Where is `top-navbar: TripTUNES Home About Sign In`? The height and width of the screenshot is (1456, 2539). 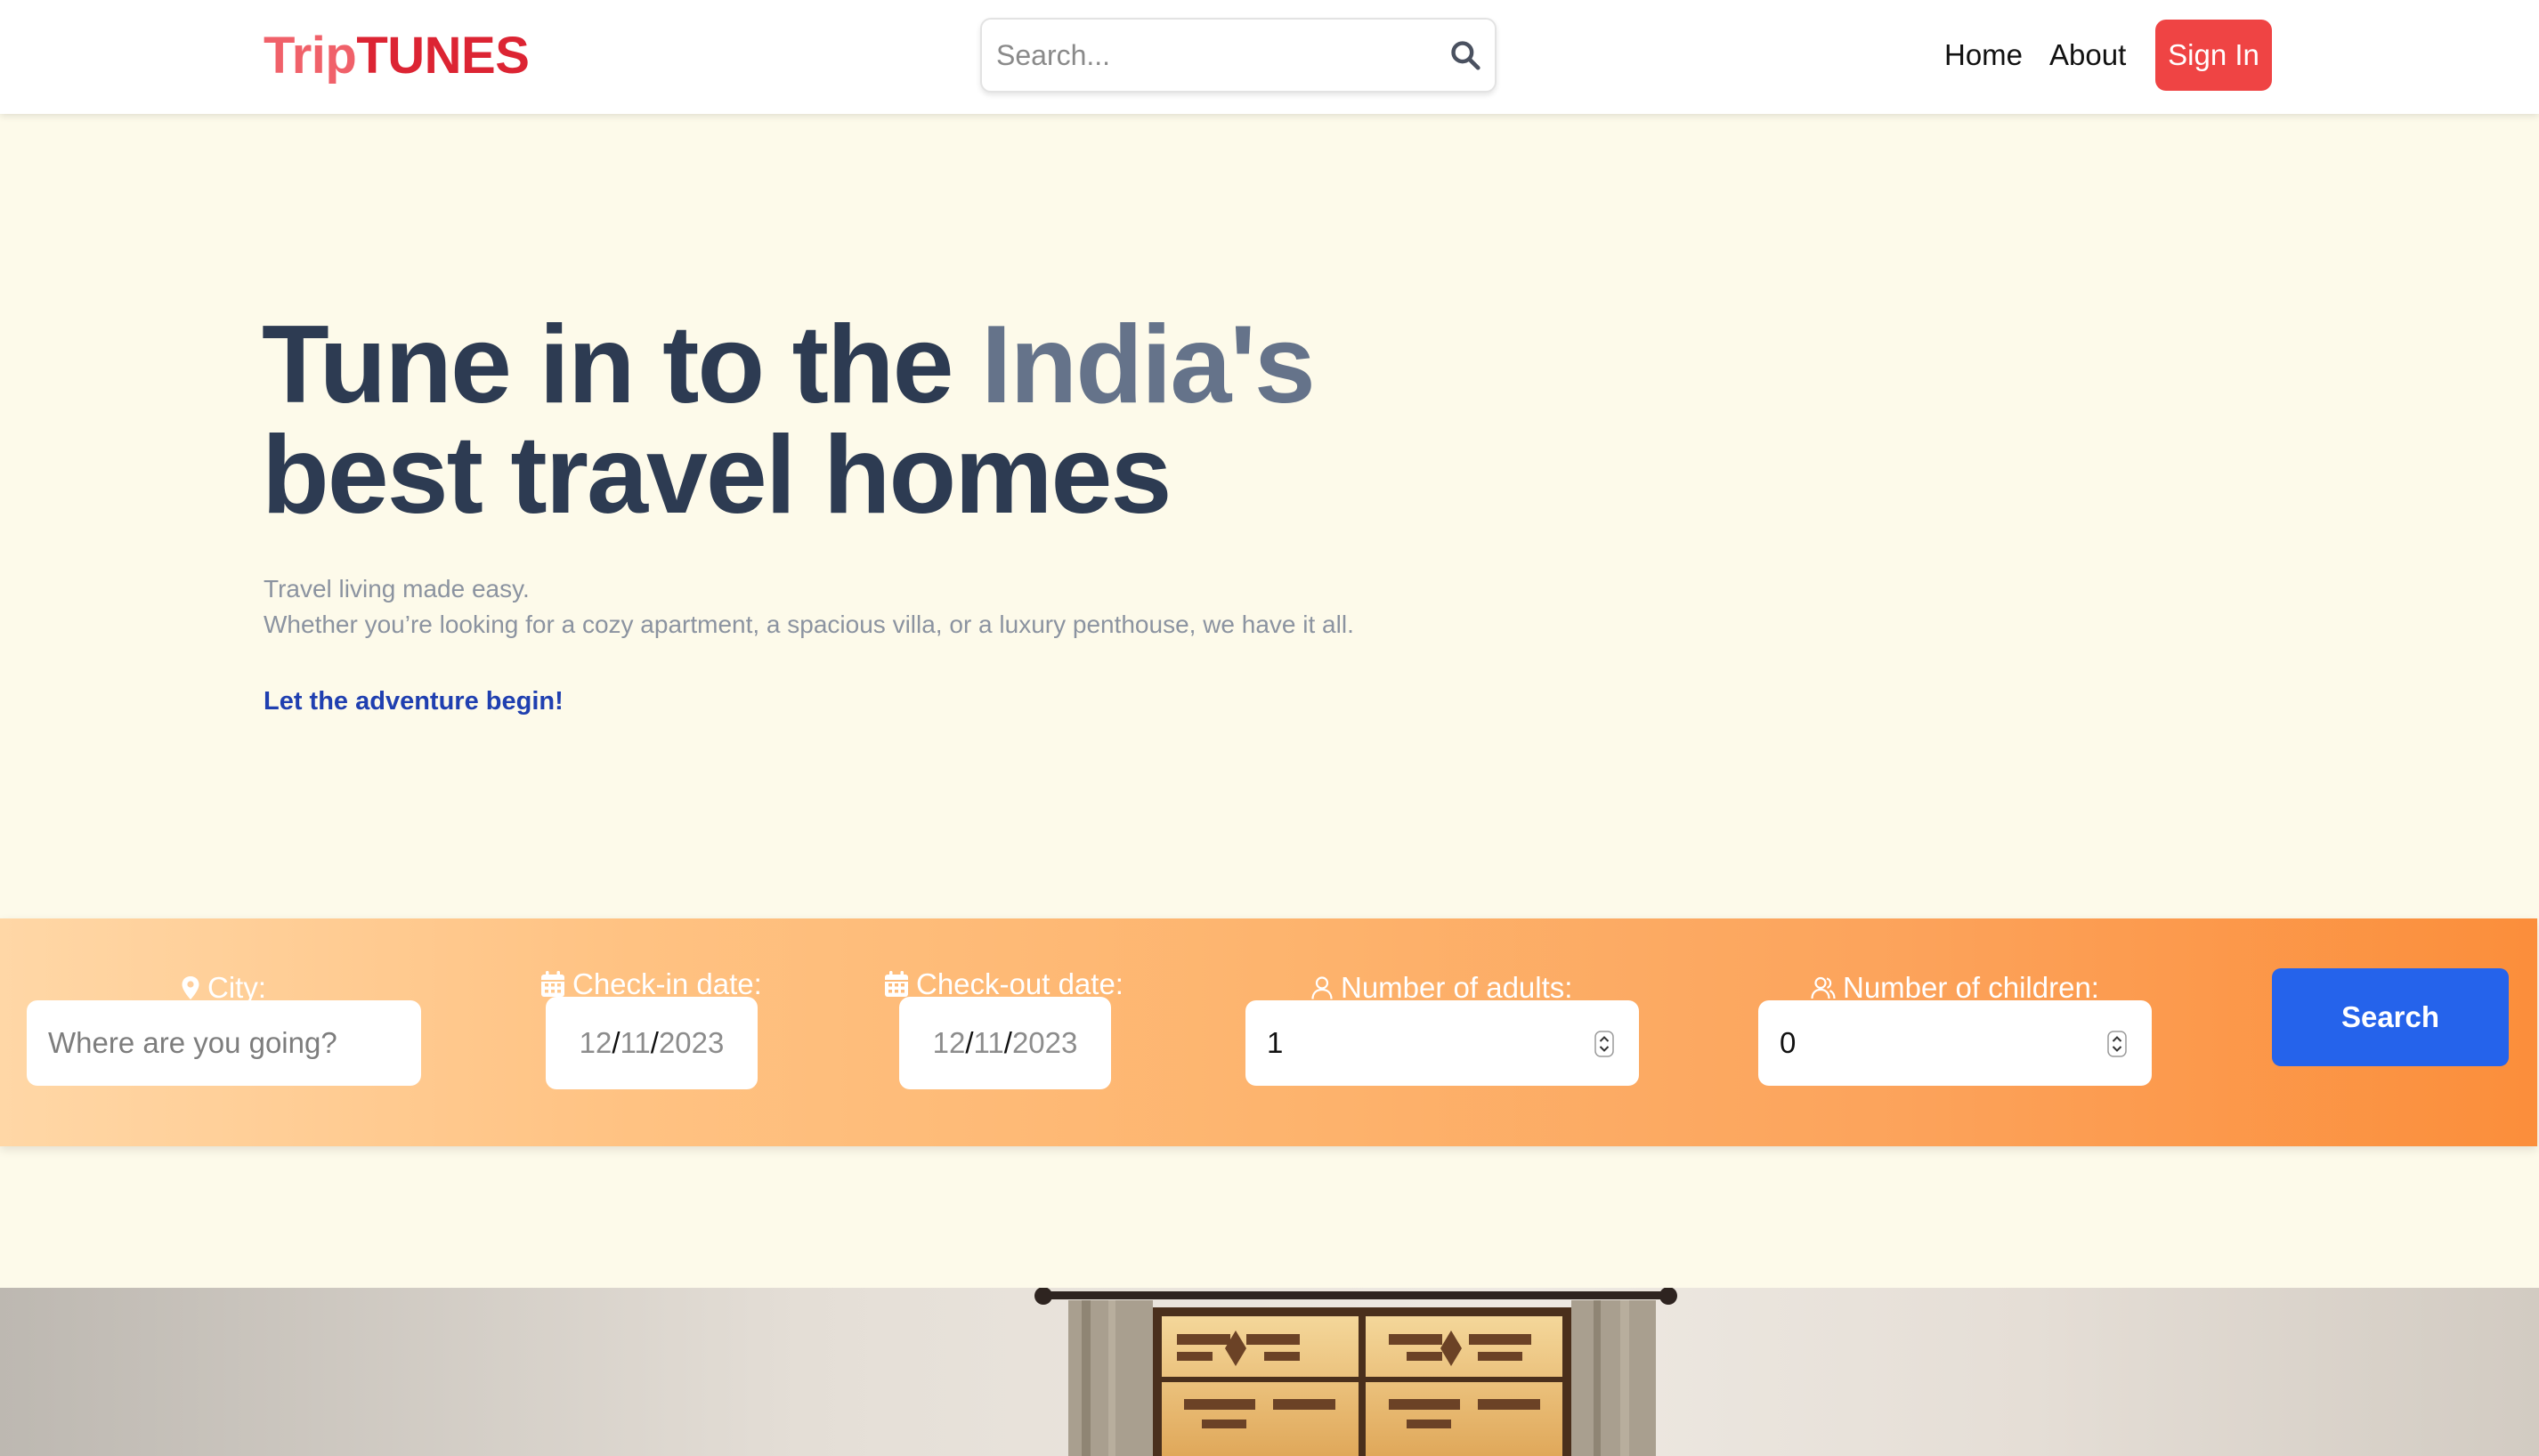
top-navbar: TripTUNES Home About Sign In is located at coordinates (1269, 57).